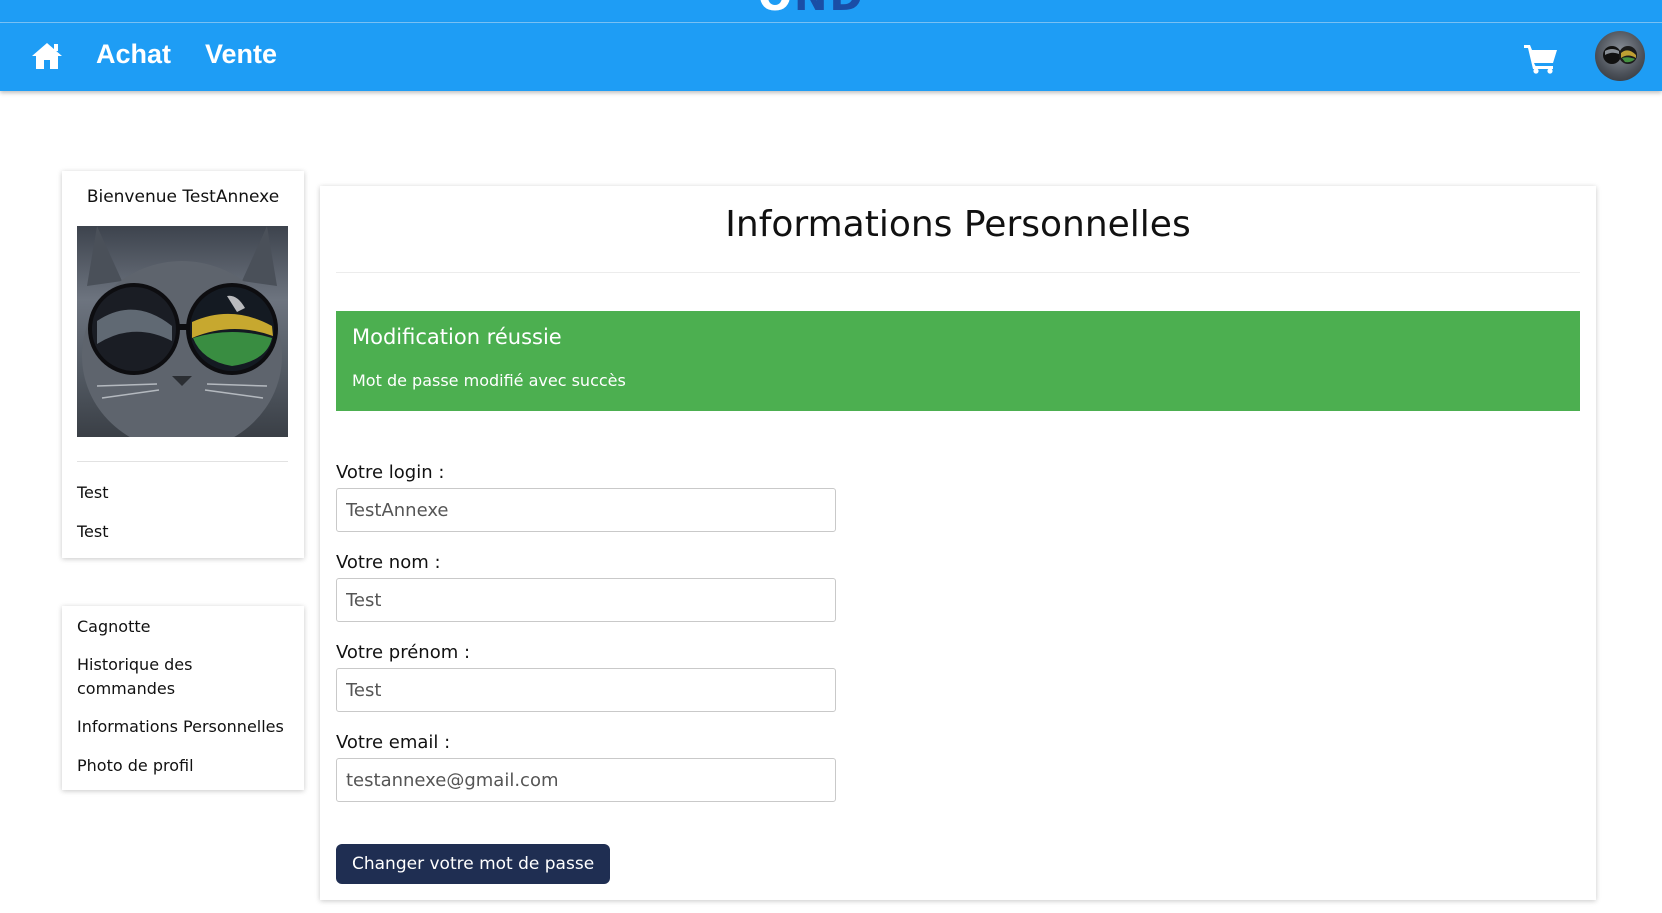  What do you see at coordinates (184, 766) in the screenshot?
I see `menu-item-photo: Photo de profil` at bounding box center [184, 766].